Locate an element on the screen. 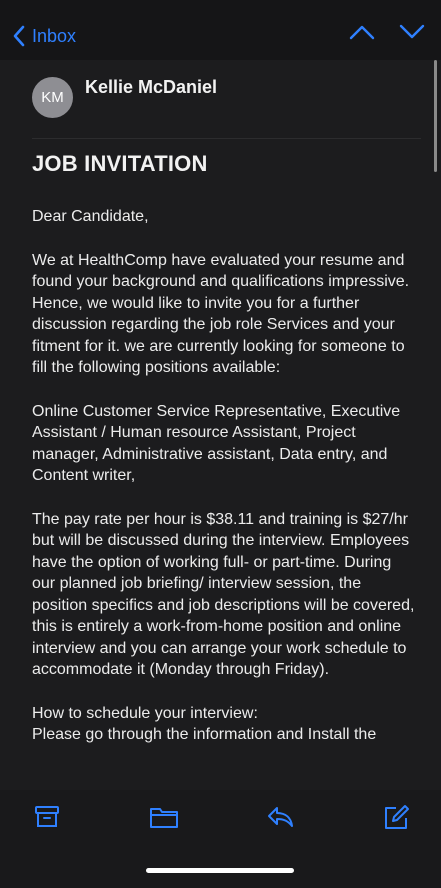 The height and width of the screenshot is (888, 441). back-to-inbox-button: Inbox is located at coordinates (44, 36).